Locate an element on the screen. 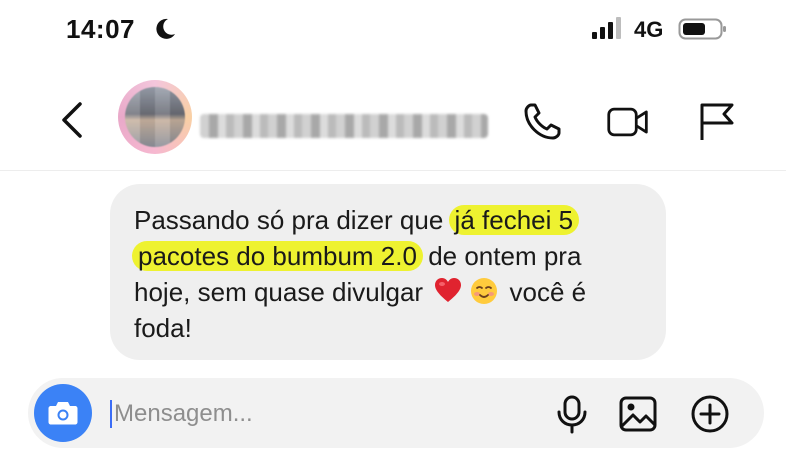 The width and height of the screenshot is (786, 451). camera-button is located at coordinates (63, 413).